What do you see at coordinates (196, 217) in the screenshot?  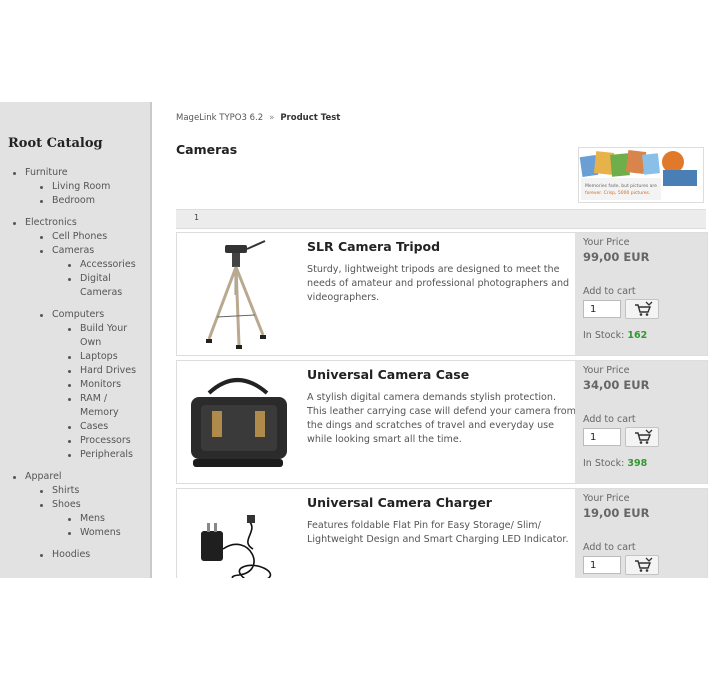 I see `page-number: 1` at bounding box center [196, 217].